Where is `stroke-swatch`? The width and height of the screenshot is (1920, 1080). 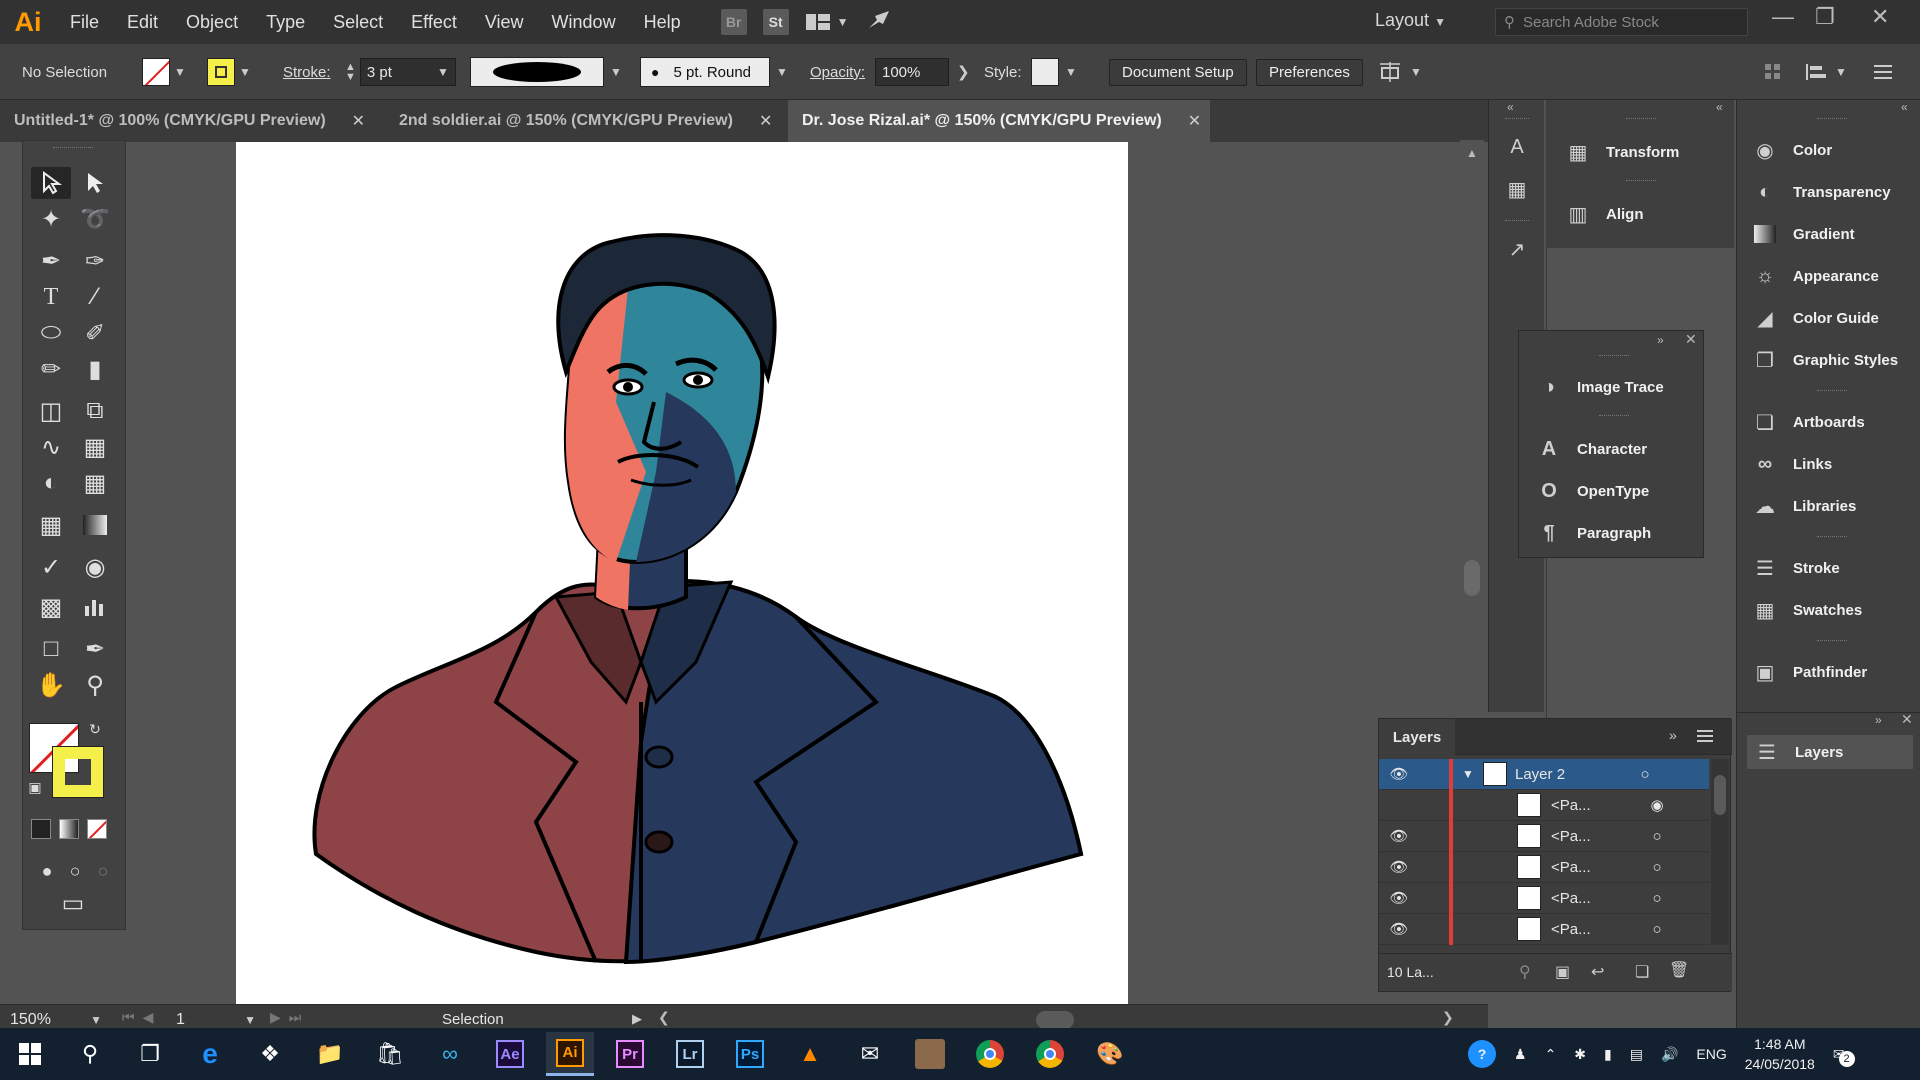
stroke-swatch is located at coordinates (78, 772).